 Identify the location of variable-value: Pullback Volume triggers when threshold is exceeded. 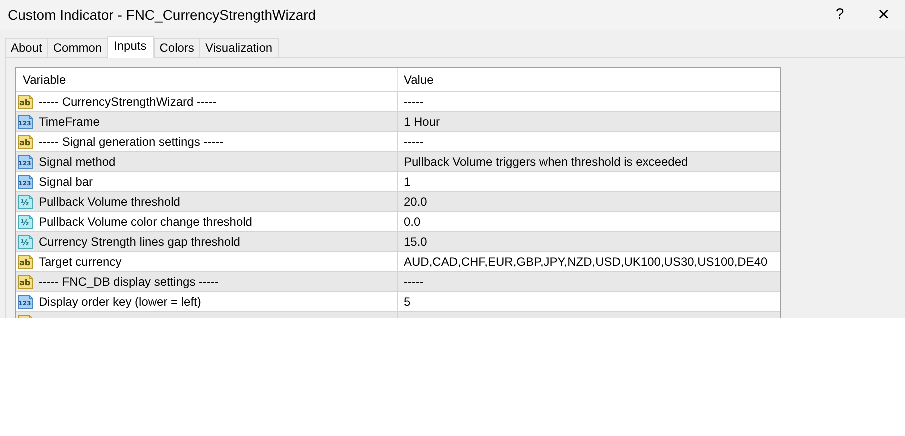
(546, 161).